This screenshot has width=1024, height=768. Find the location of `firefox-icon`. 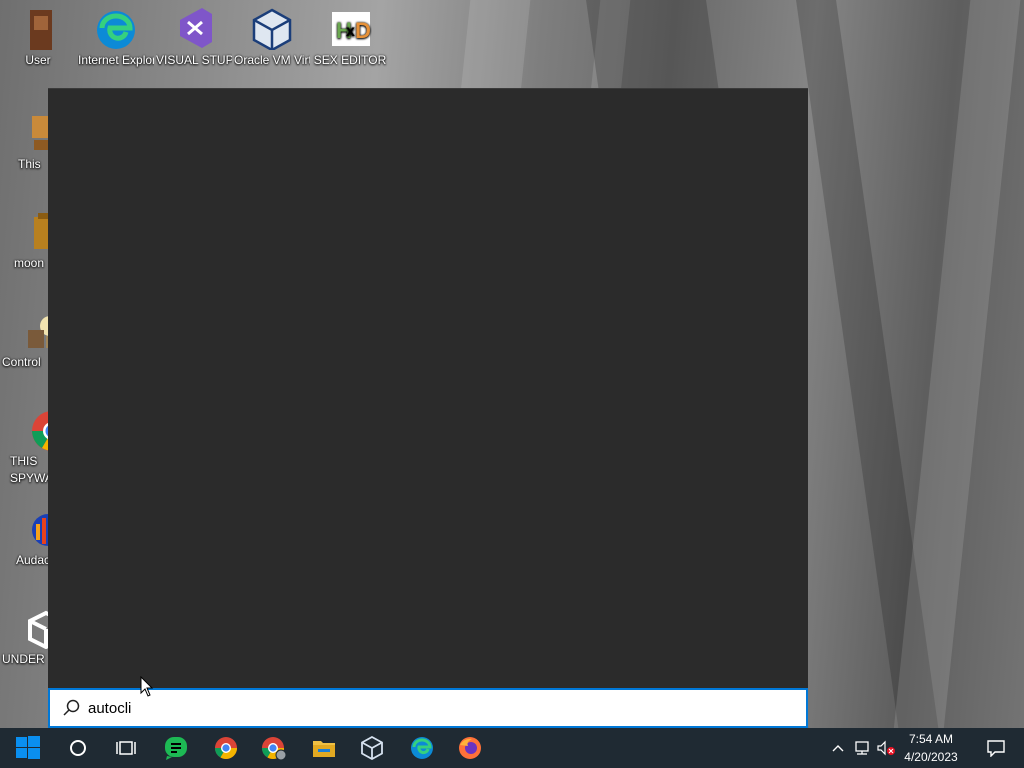

firefox-icon is located at coordinates (470, 748).